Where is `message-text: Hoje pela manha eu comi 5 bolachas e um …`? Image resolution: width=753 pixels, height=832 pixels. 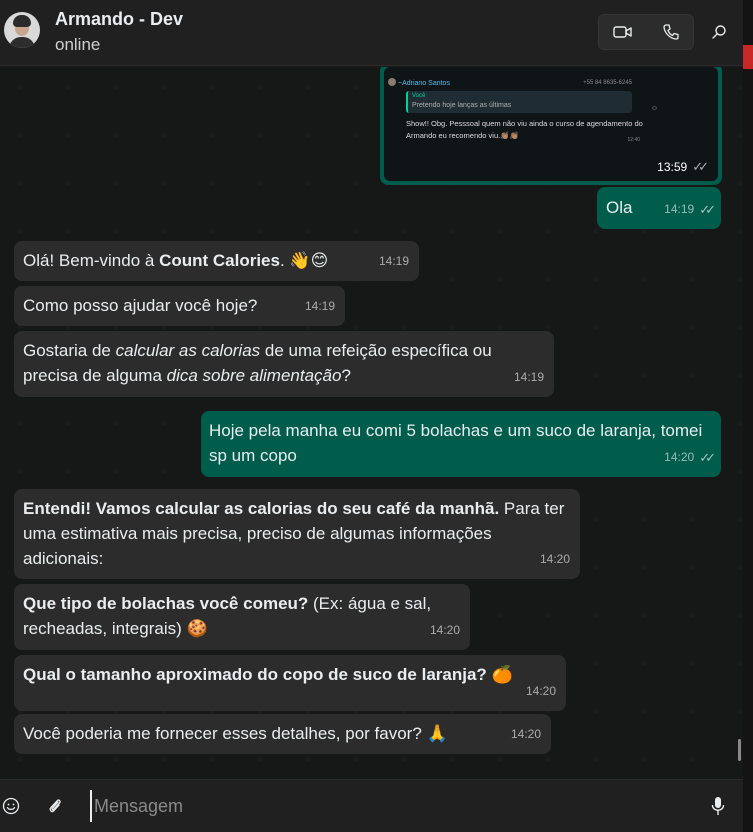
message-text: Hoje pela manha eu comi 5 bolachas e um … is located at coordinates (456, 443).